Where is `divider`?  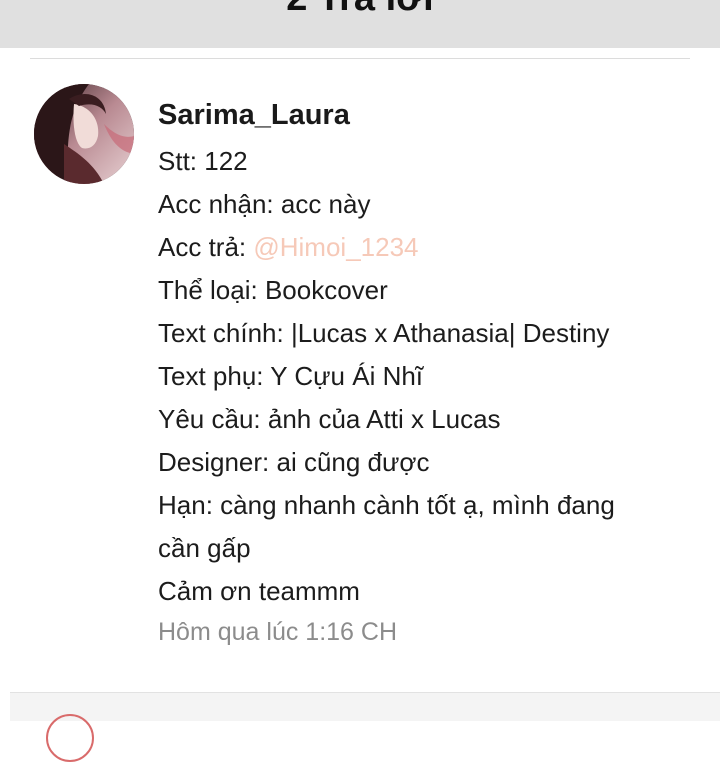 divider is located at coordinates (360, 58).